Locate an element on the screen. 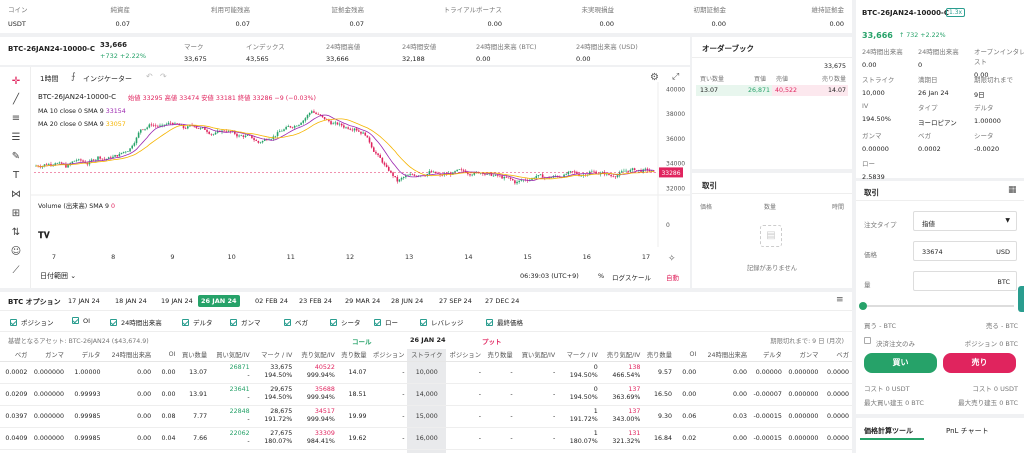 This screenshot has height=453, width=1024. column-filter-5: ベガ is located at coordinates (296, 322).